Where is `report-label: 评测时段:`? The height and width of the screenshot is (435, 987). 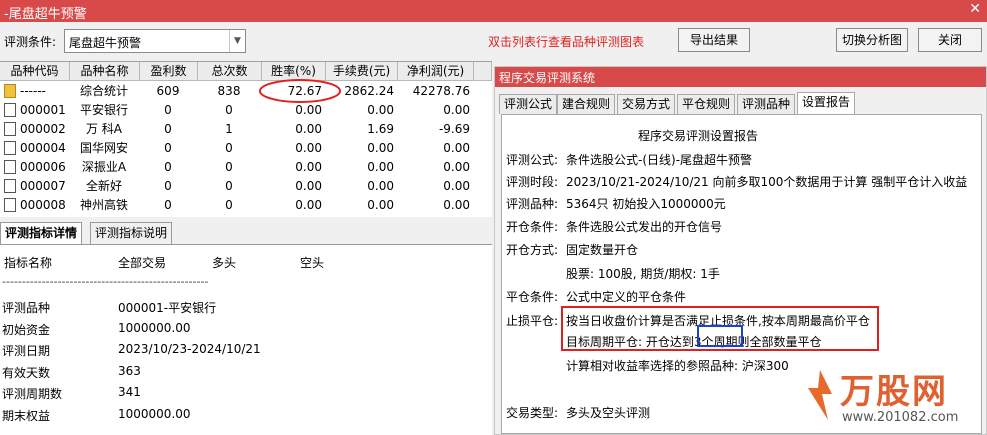
report-label: 评测时段: is located at coordinates (532, 182).